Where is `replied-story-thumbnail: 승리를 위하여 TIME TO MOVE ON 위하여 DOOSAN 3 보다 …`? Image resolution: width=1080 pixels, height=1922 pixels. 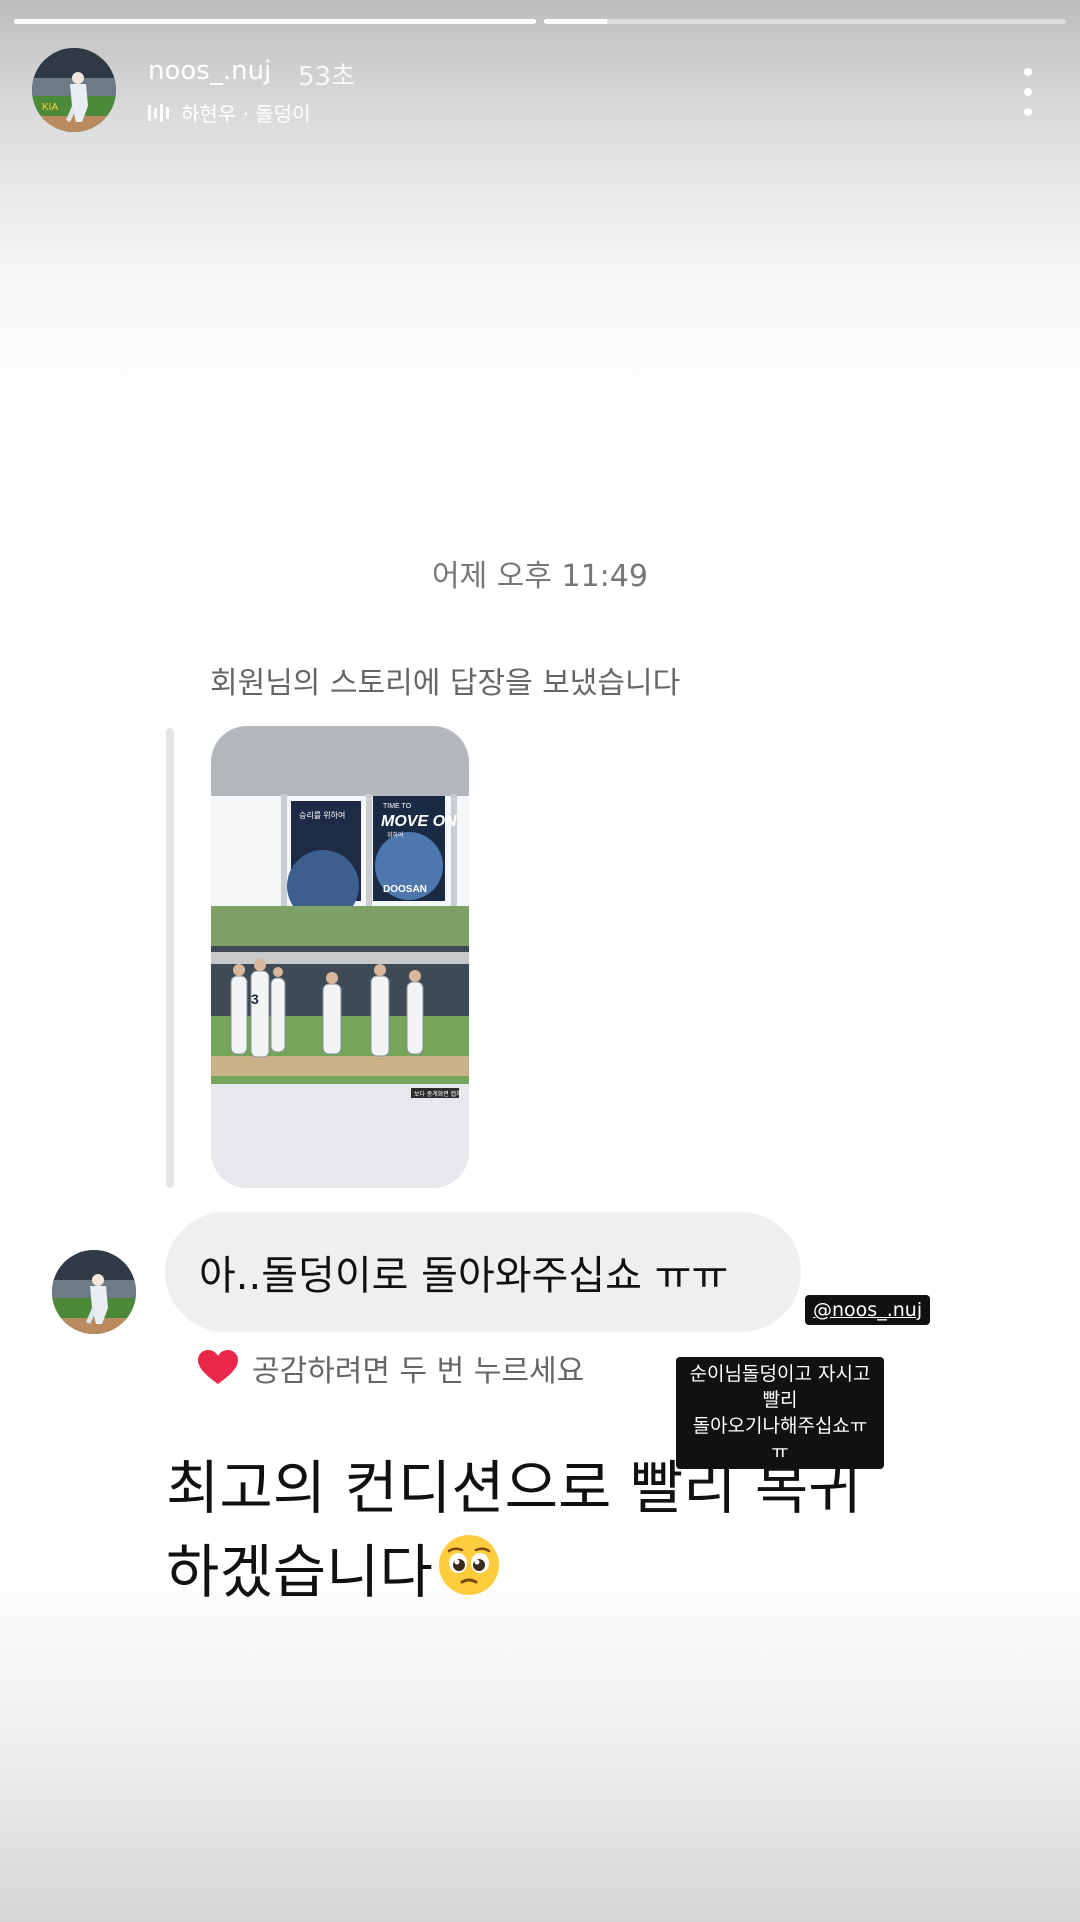 replied-story-thumbnail: 승리를 위하여 TIME TO MOVE ON 위하여 DOOSAN 3 보다 … is located at coordinates (340, 957).